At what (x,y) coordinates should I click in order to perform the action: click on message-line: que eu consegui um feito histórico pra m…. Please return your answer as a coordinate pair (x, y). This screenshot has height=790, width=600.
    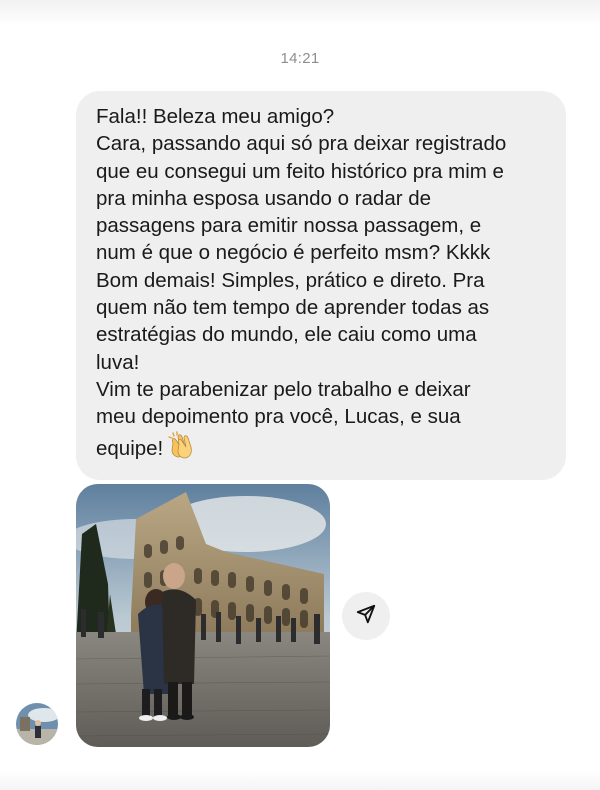
    Looking at the image, I should click on (300, 171).